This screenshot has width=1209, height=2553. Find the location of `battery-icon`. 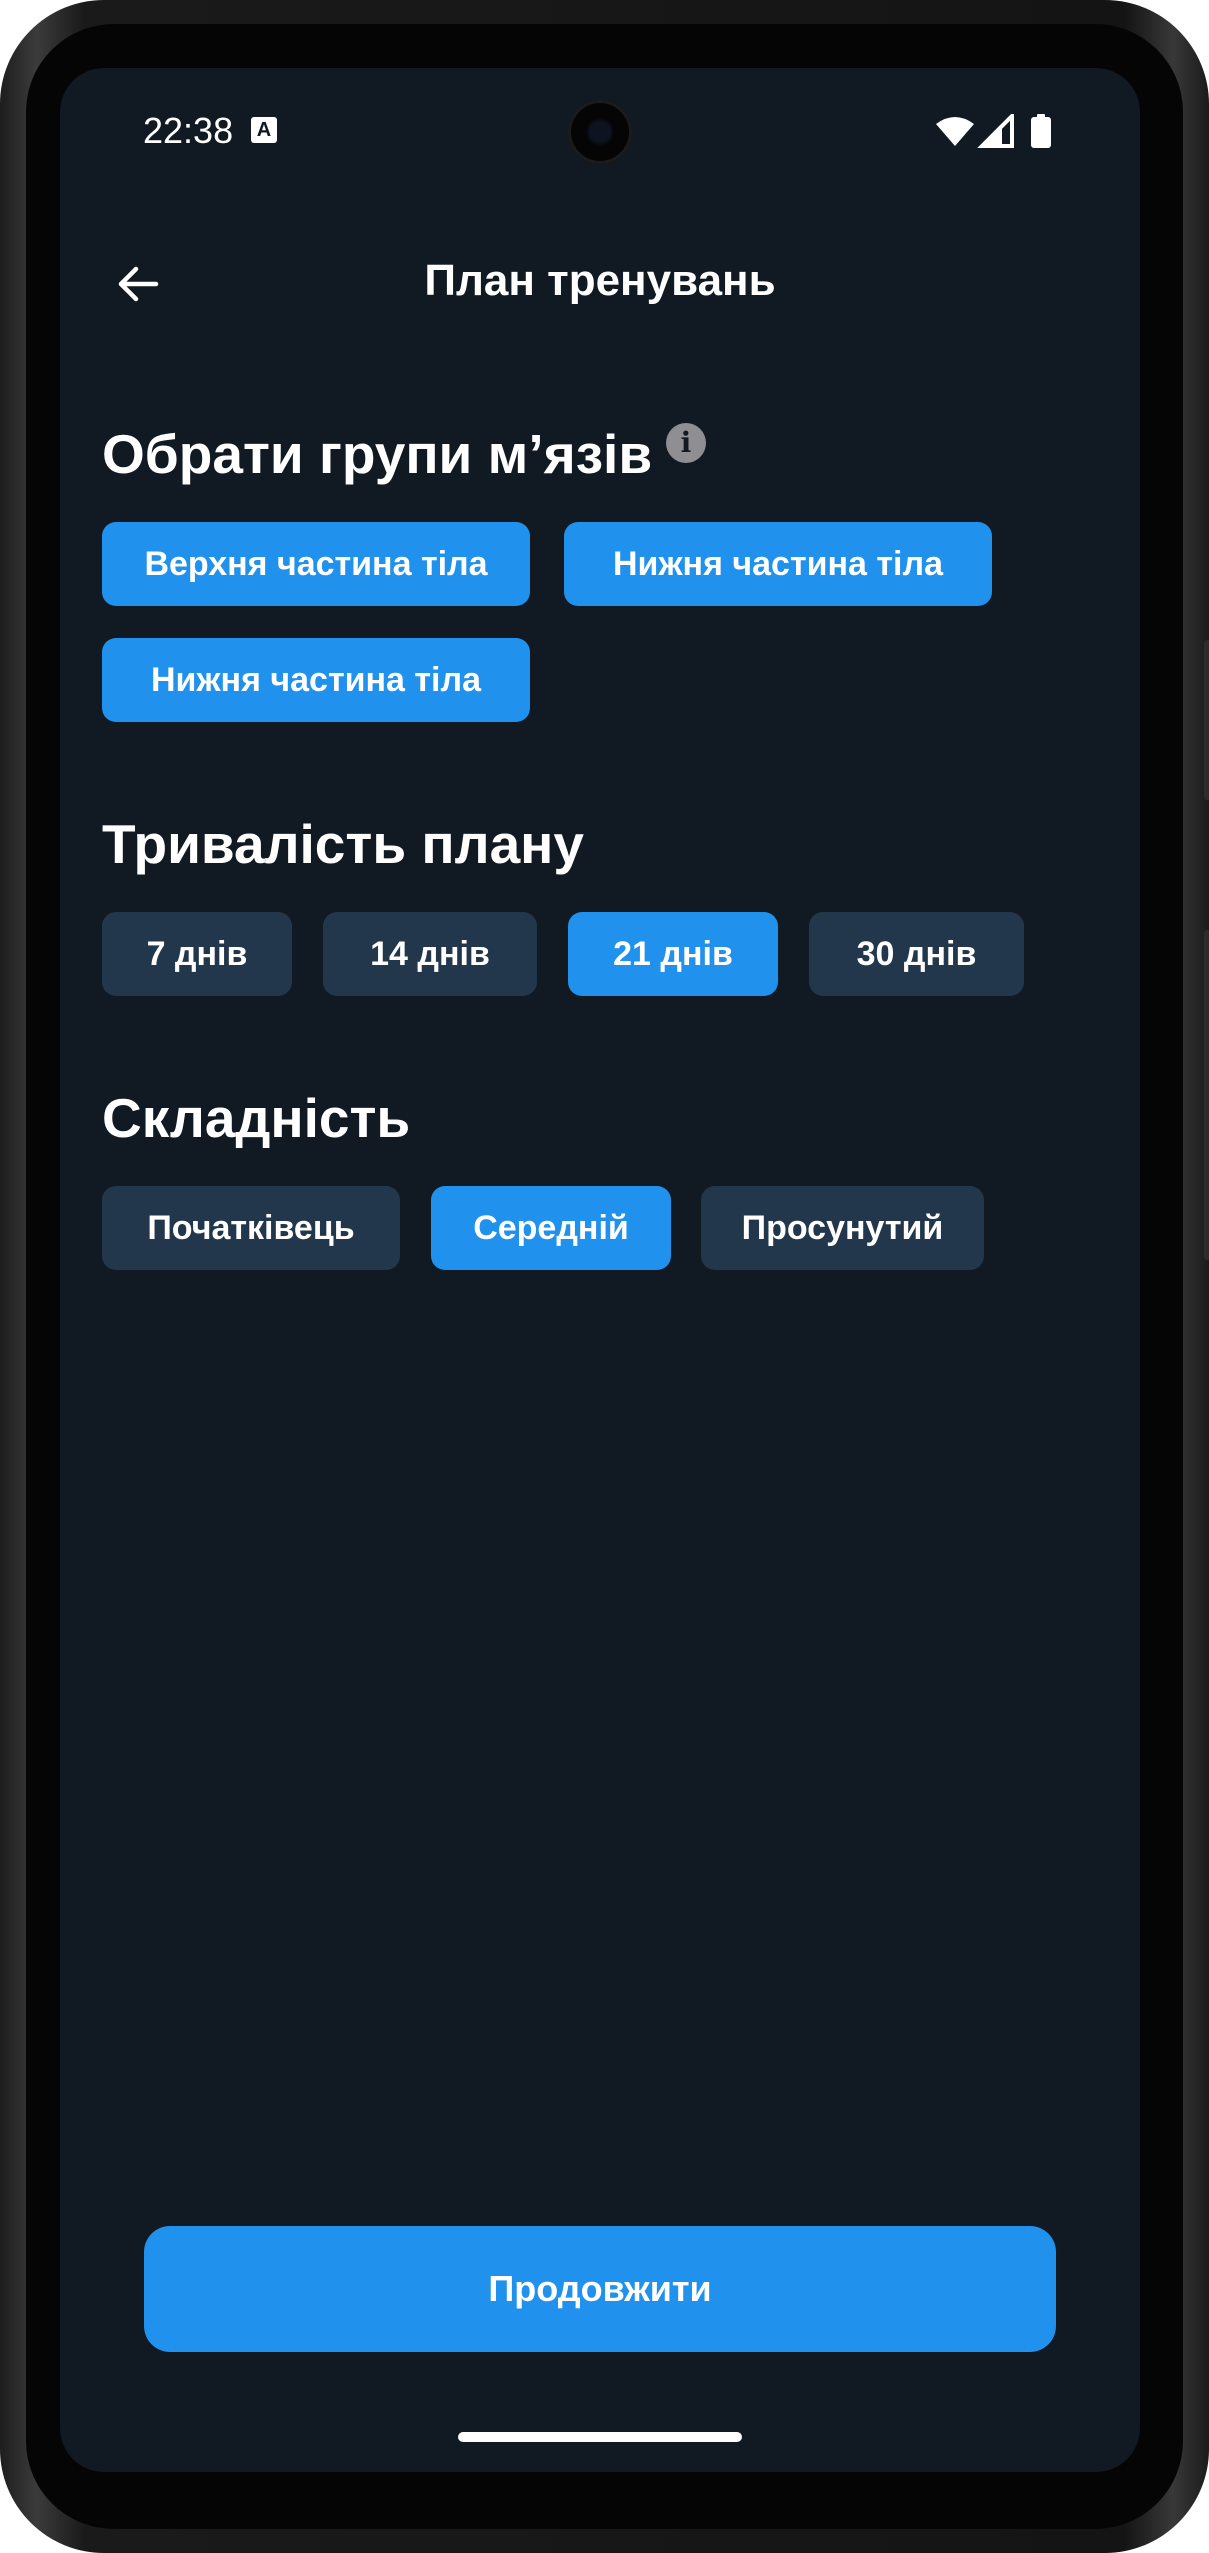

battery-icon is located at coordinates (1041, 131).